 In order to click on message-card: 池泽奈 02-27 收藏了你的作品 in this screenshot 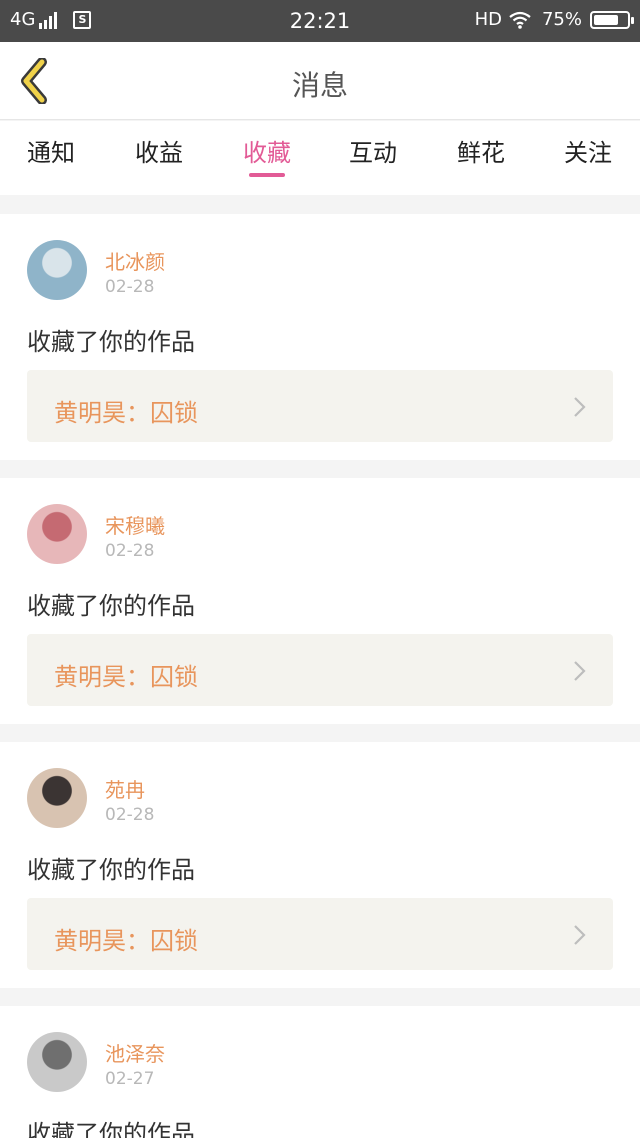, I will do `click(320, 1072)`.